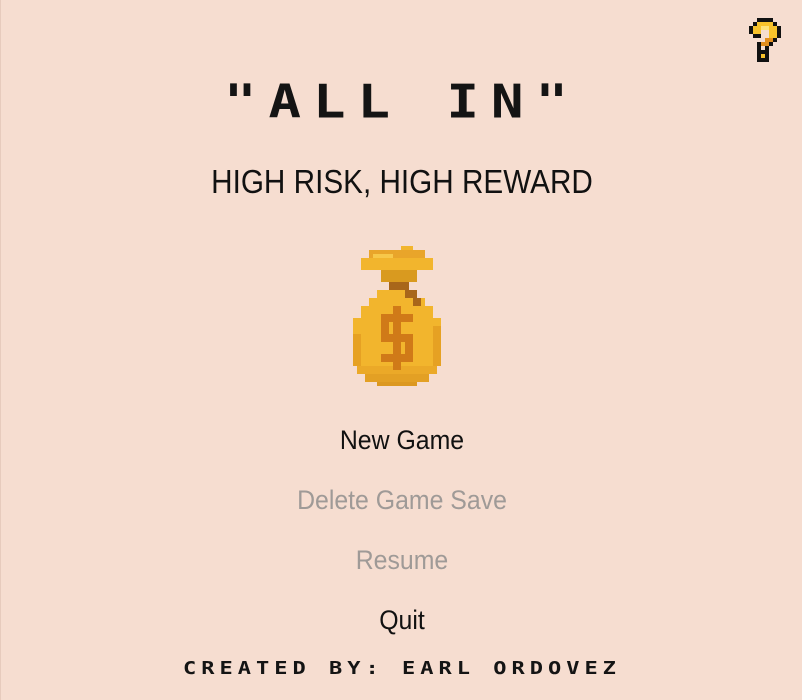  I want to click on resume-button: Resume, so click(402, 560).